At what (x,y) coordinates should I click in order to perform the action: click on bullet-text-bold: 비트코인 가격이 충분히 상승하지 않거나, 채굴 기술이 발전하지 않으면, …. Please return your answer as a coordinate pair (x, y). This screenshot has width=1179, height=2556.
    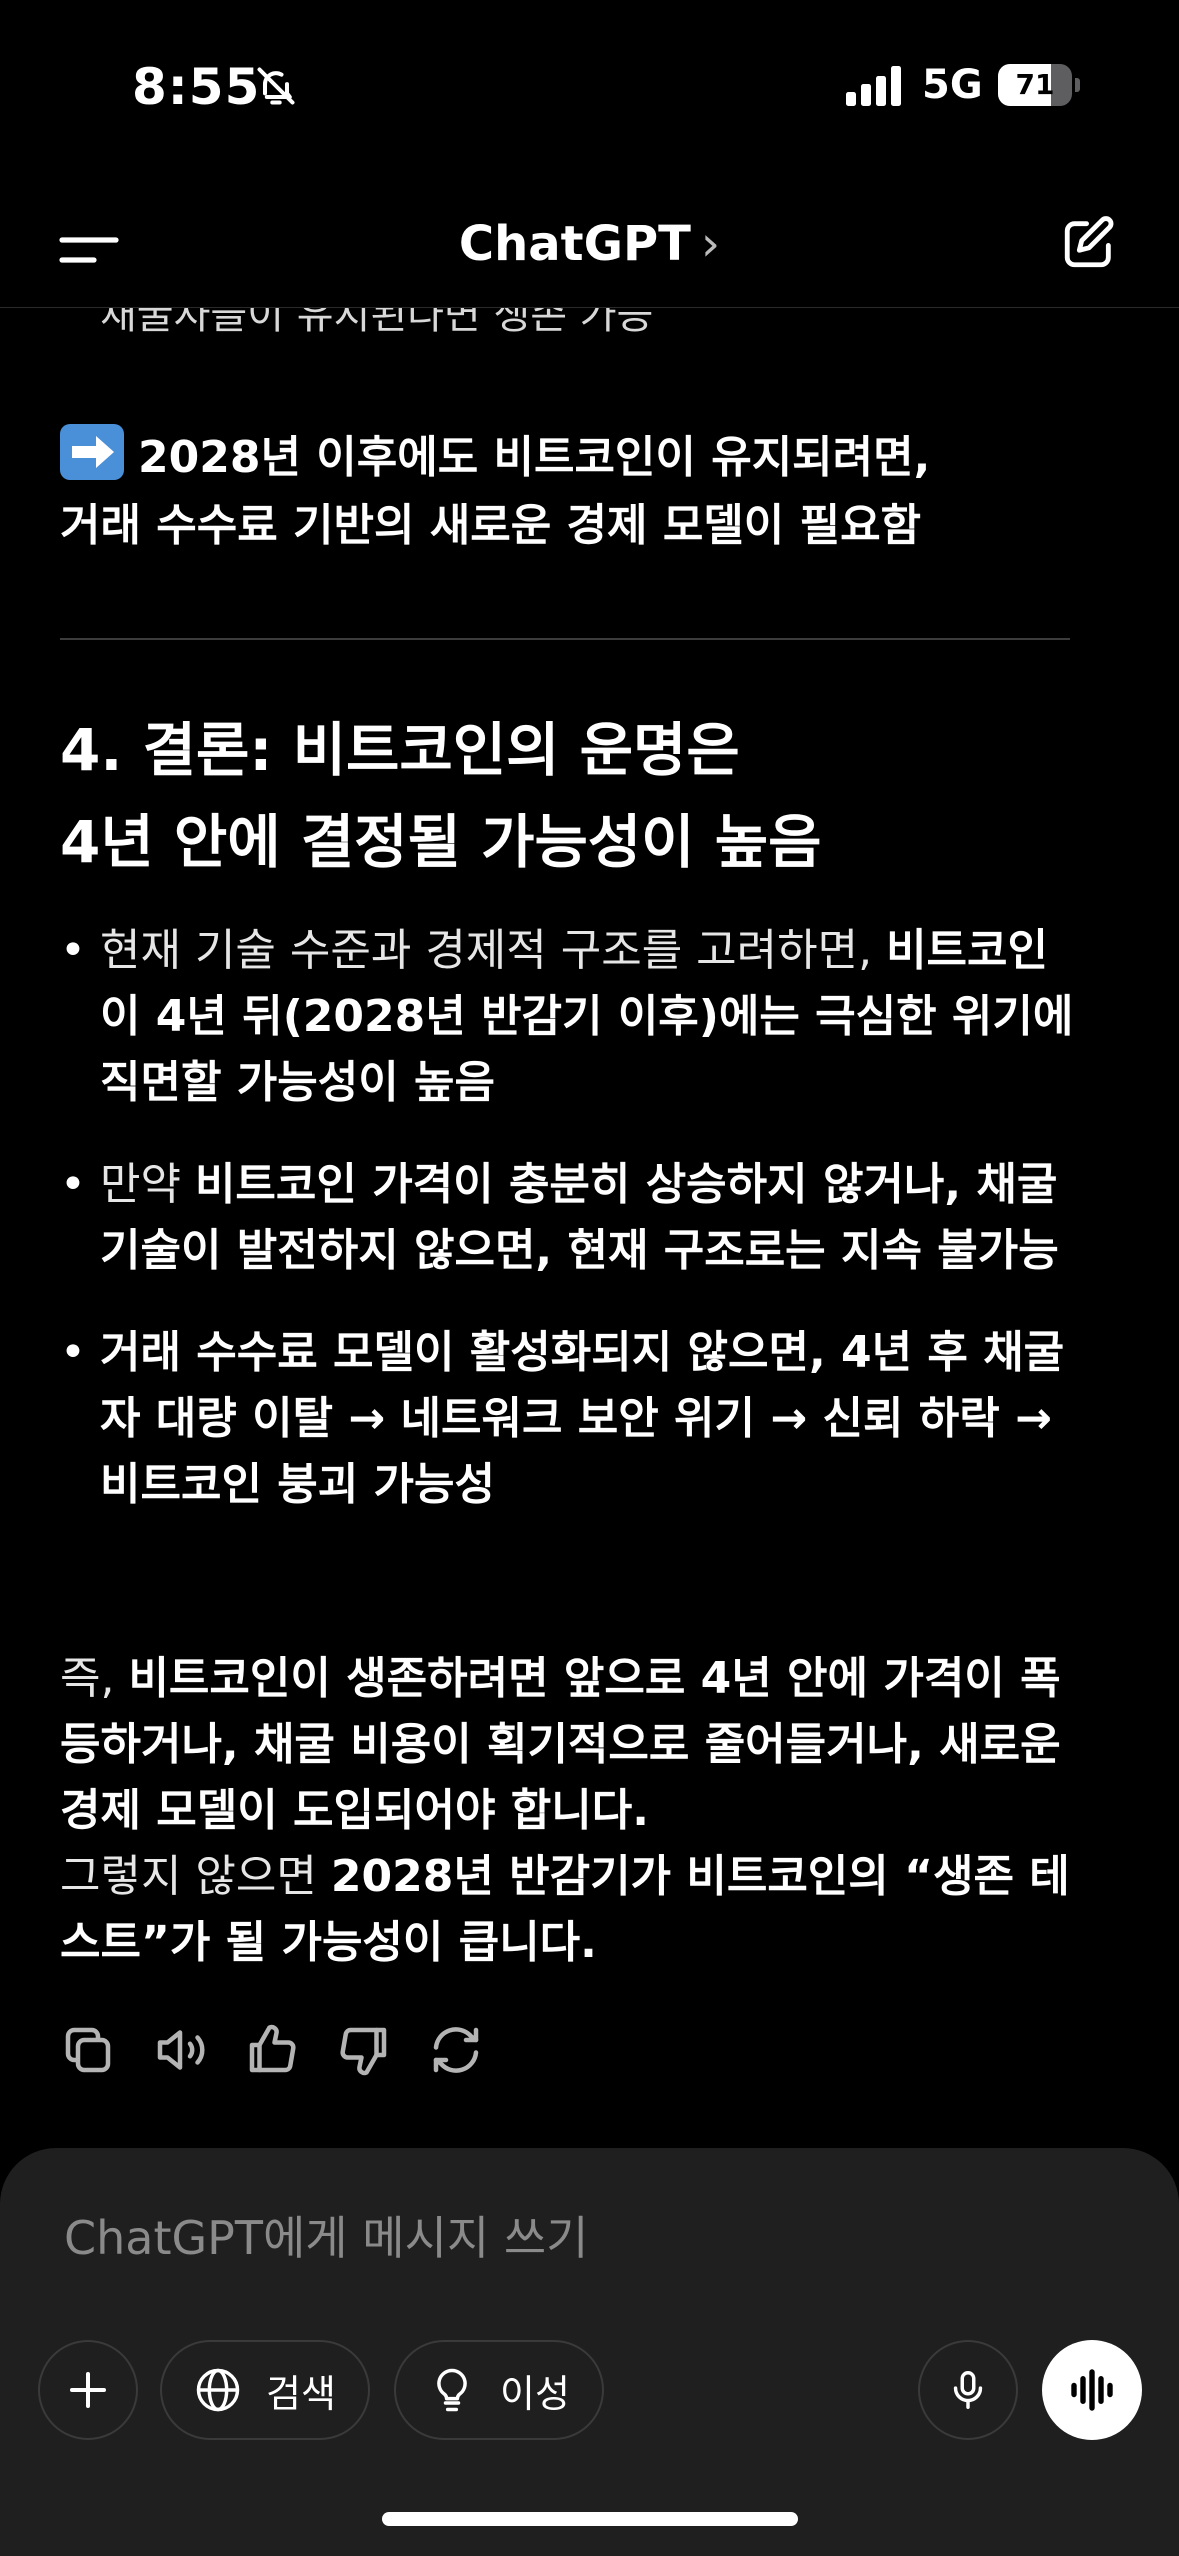
    Looking at the image, I should click on (579, 1217).